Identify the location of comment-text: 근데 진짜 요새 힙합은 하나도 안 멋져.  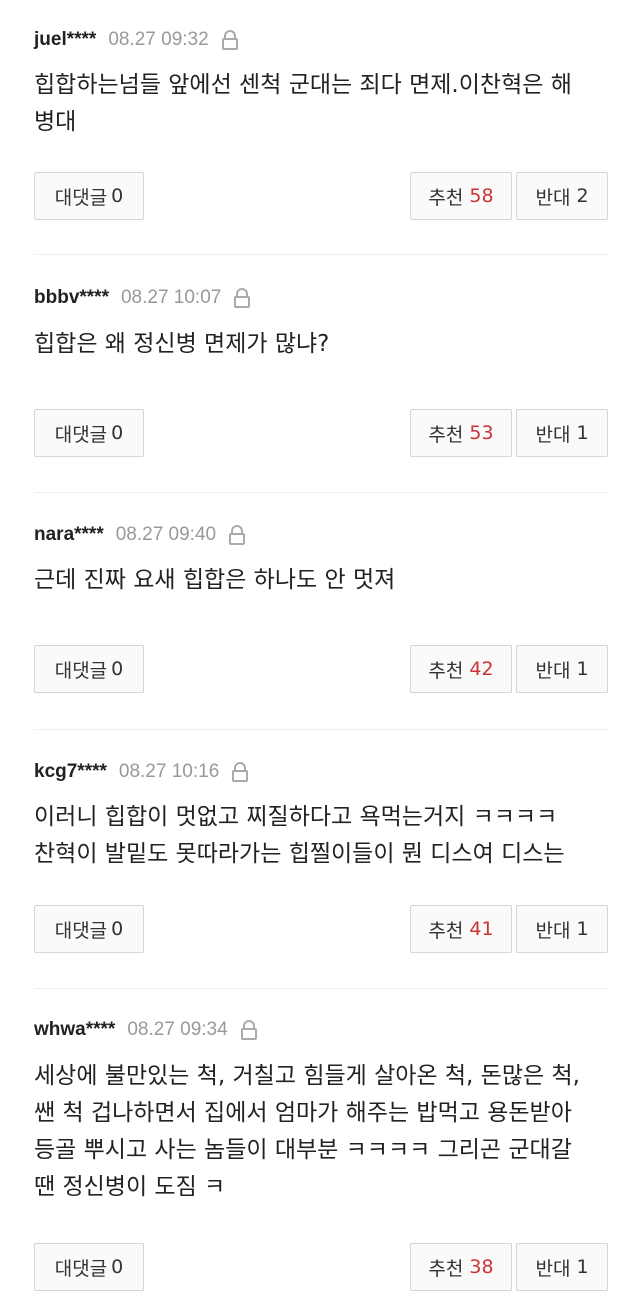
(215, 580).